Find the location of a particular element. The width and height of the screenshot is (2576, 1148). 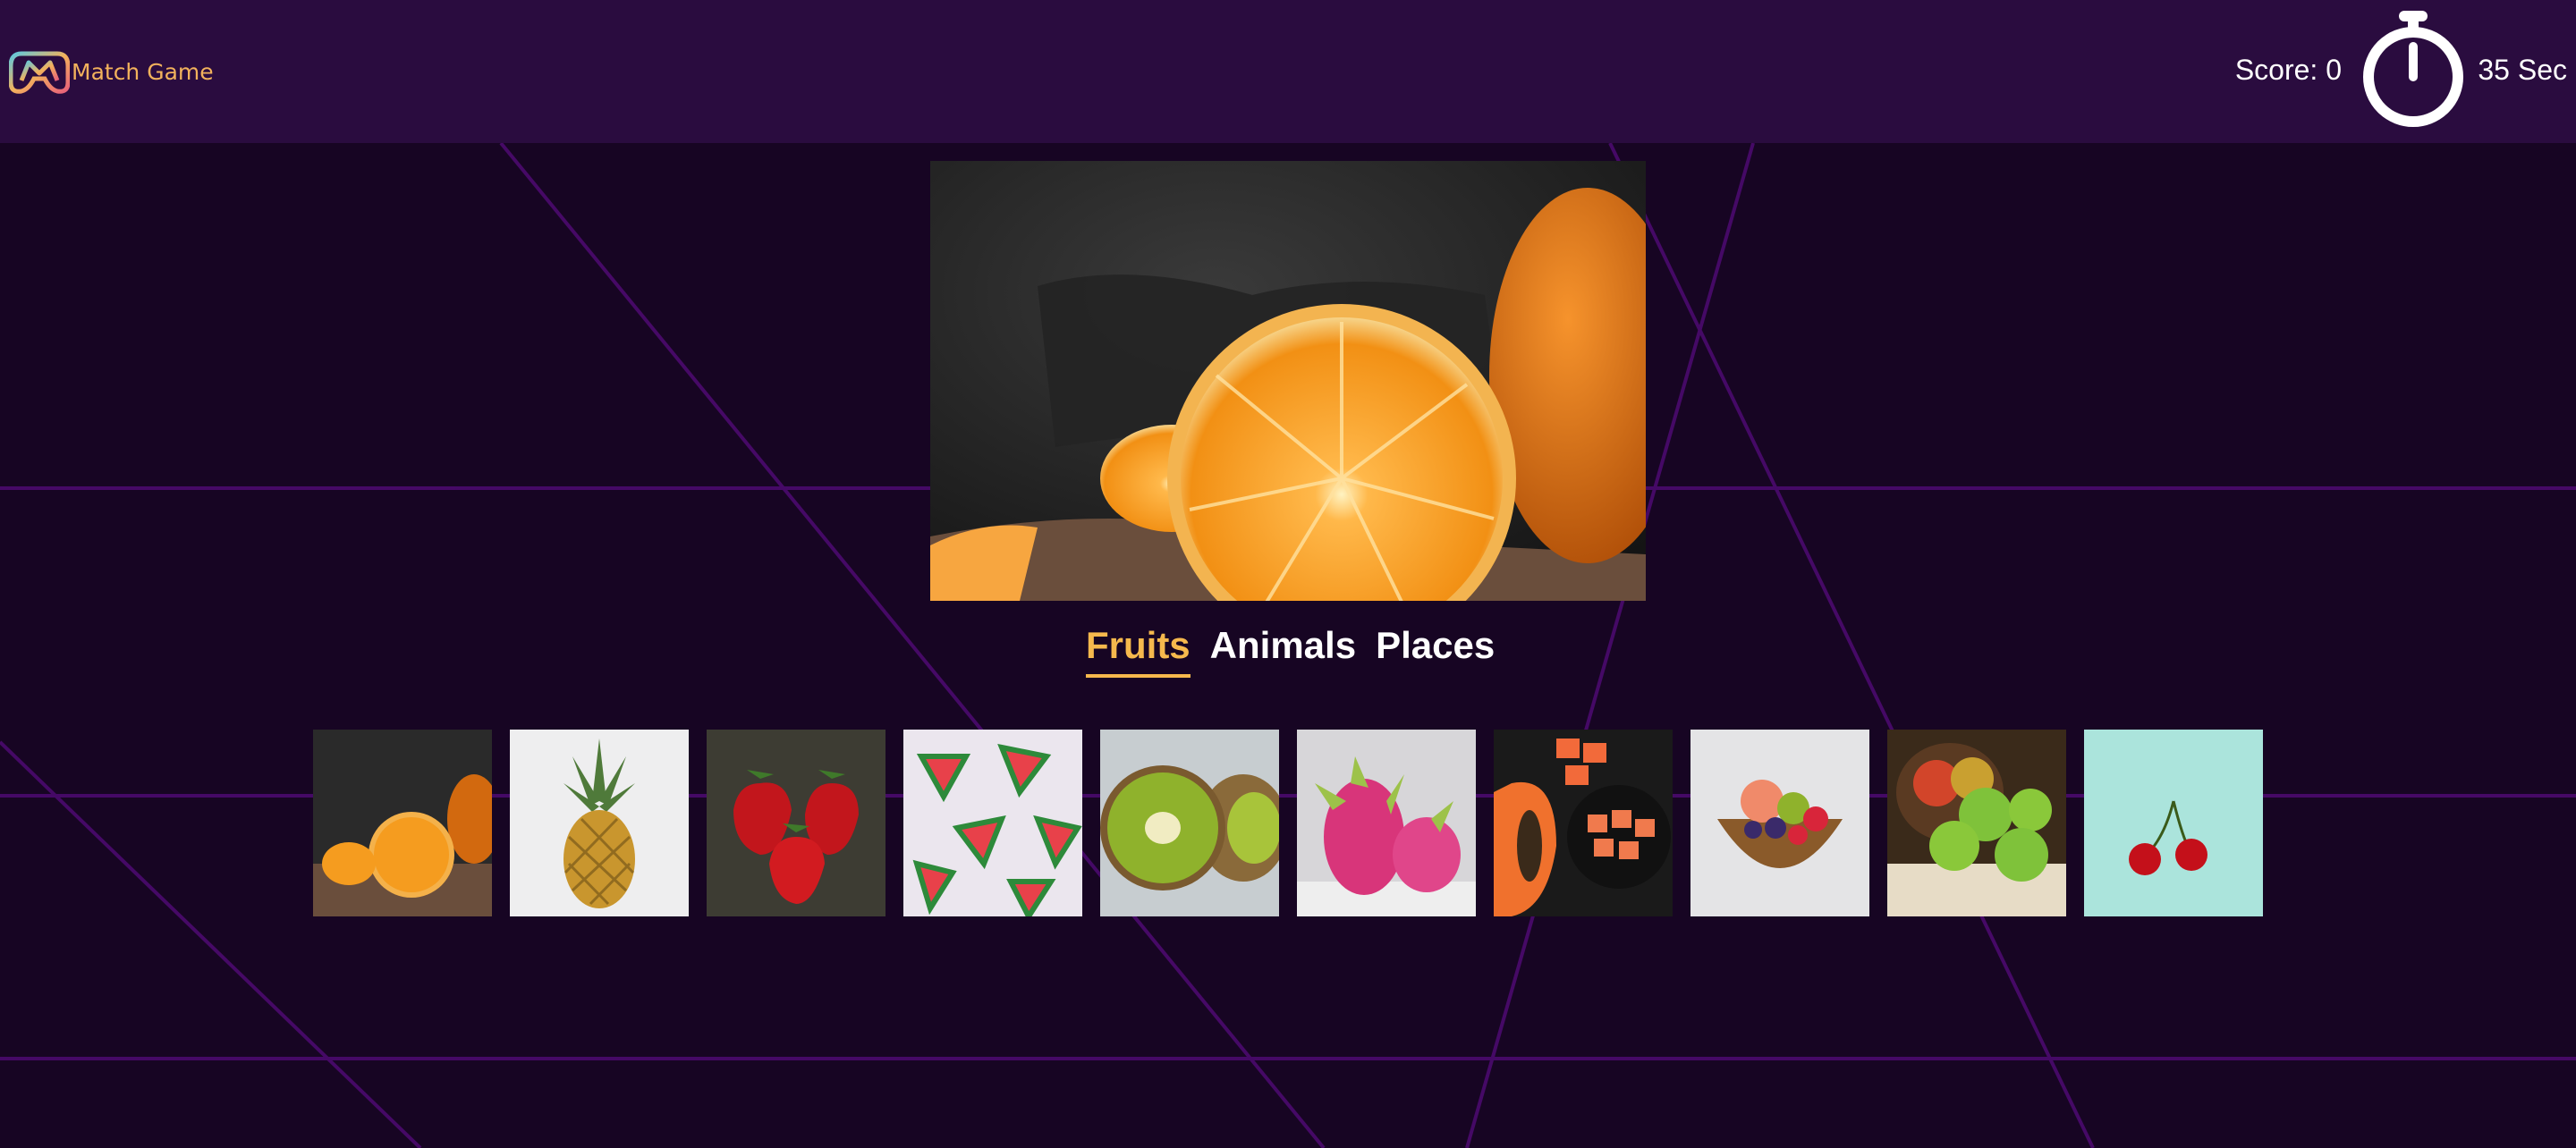

hero-orange-image is located at coordinates (1288, 381).